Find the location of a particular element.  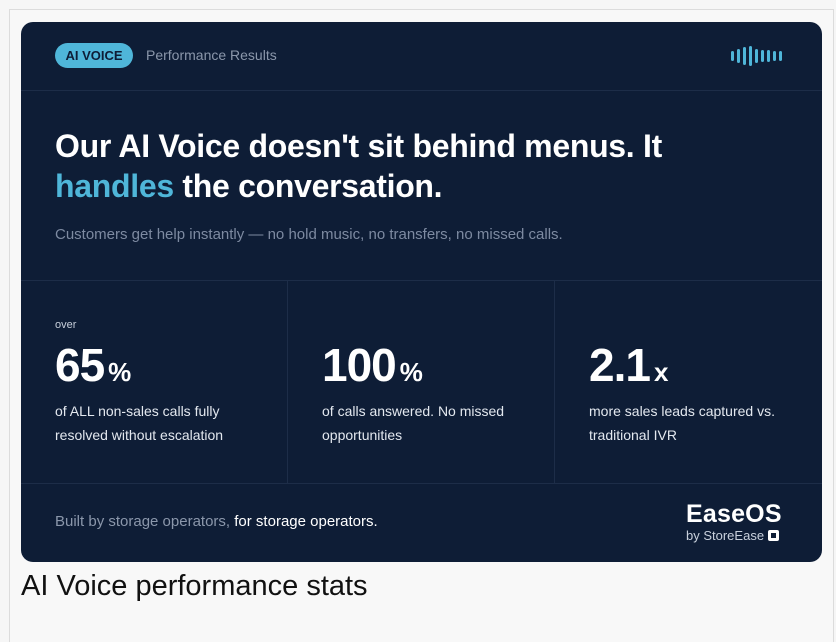

stat-value: 2.1 x is located at coordinates (628, 368).